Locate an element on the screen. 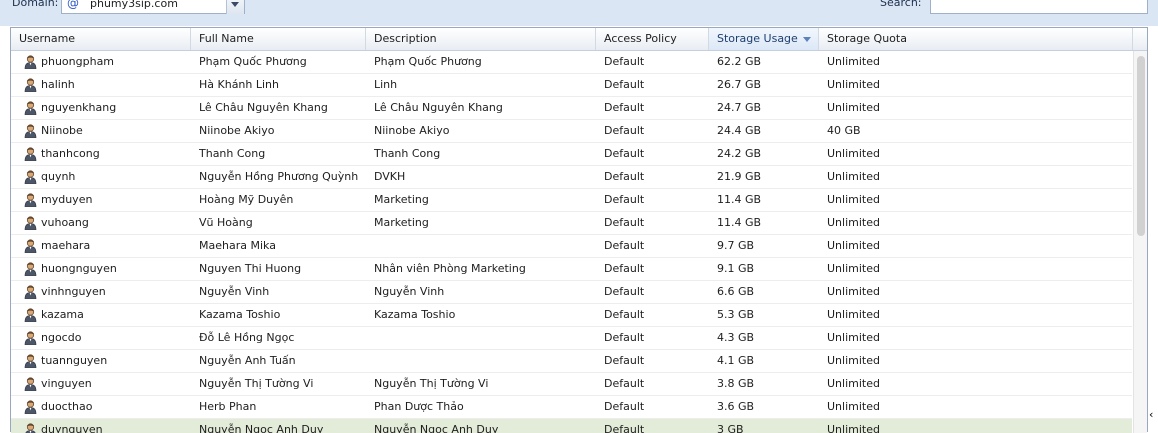 This screenshot has height=433, width=1158. cell-username-text: duocthao is located at coordinates (67, 406).